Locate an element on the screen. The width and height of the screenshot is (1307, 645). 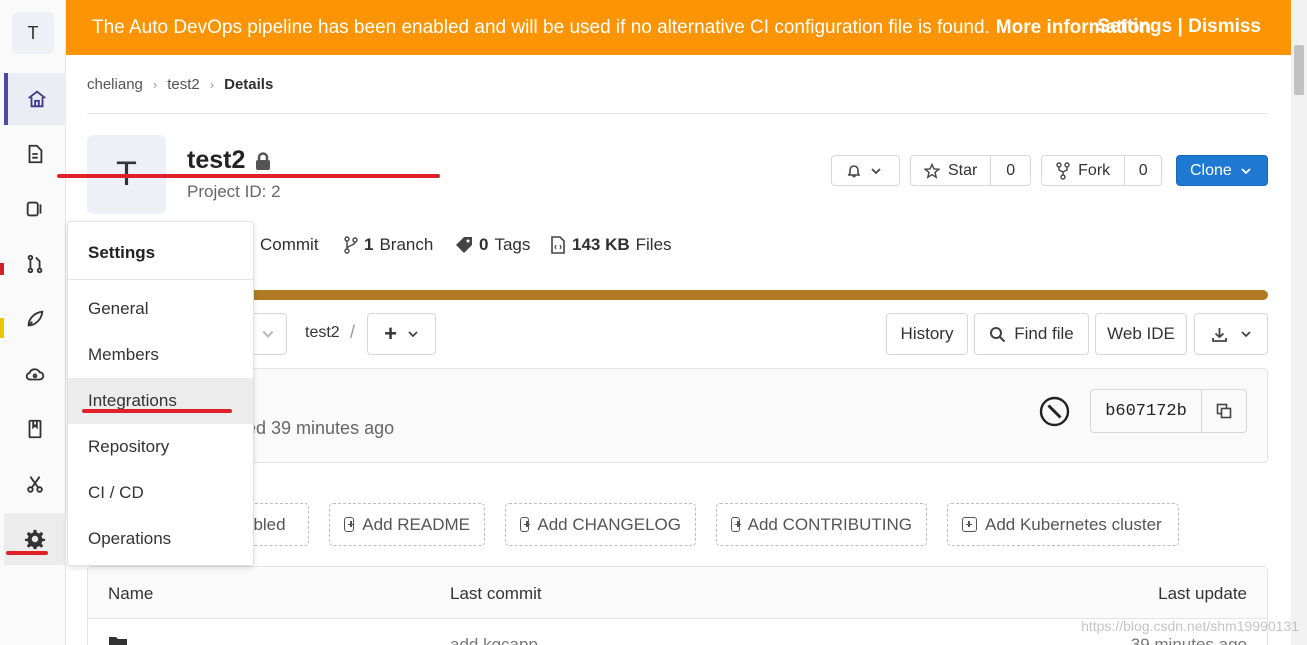
branch-dropdown is located at coordinates (268, 334).